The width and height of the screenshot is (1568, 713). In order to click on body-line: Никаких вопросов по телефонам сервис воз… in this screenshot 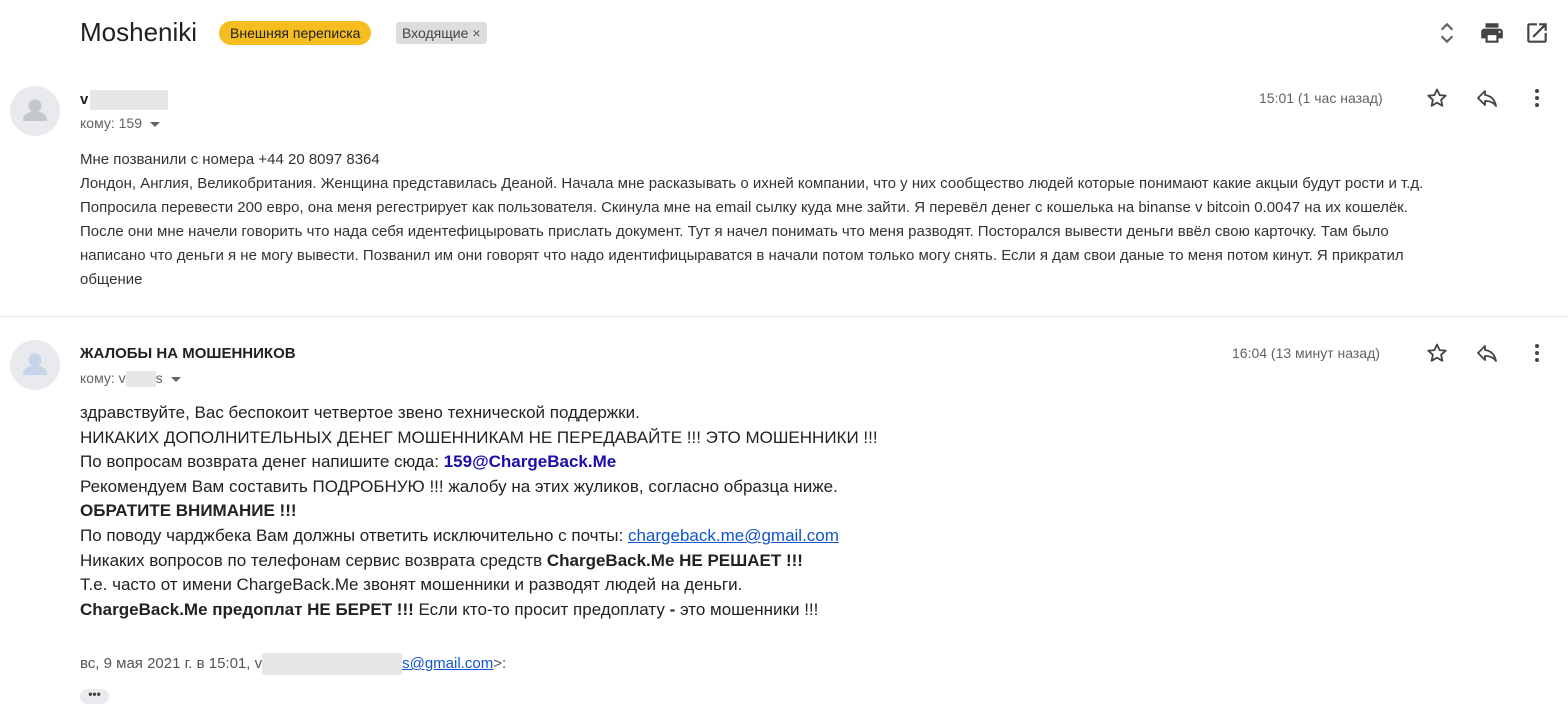, I will do `click(815, 561)`.